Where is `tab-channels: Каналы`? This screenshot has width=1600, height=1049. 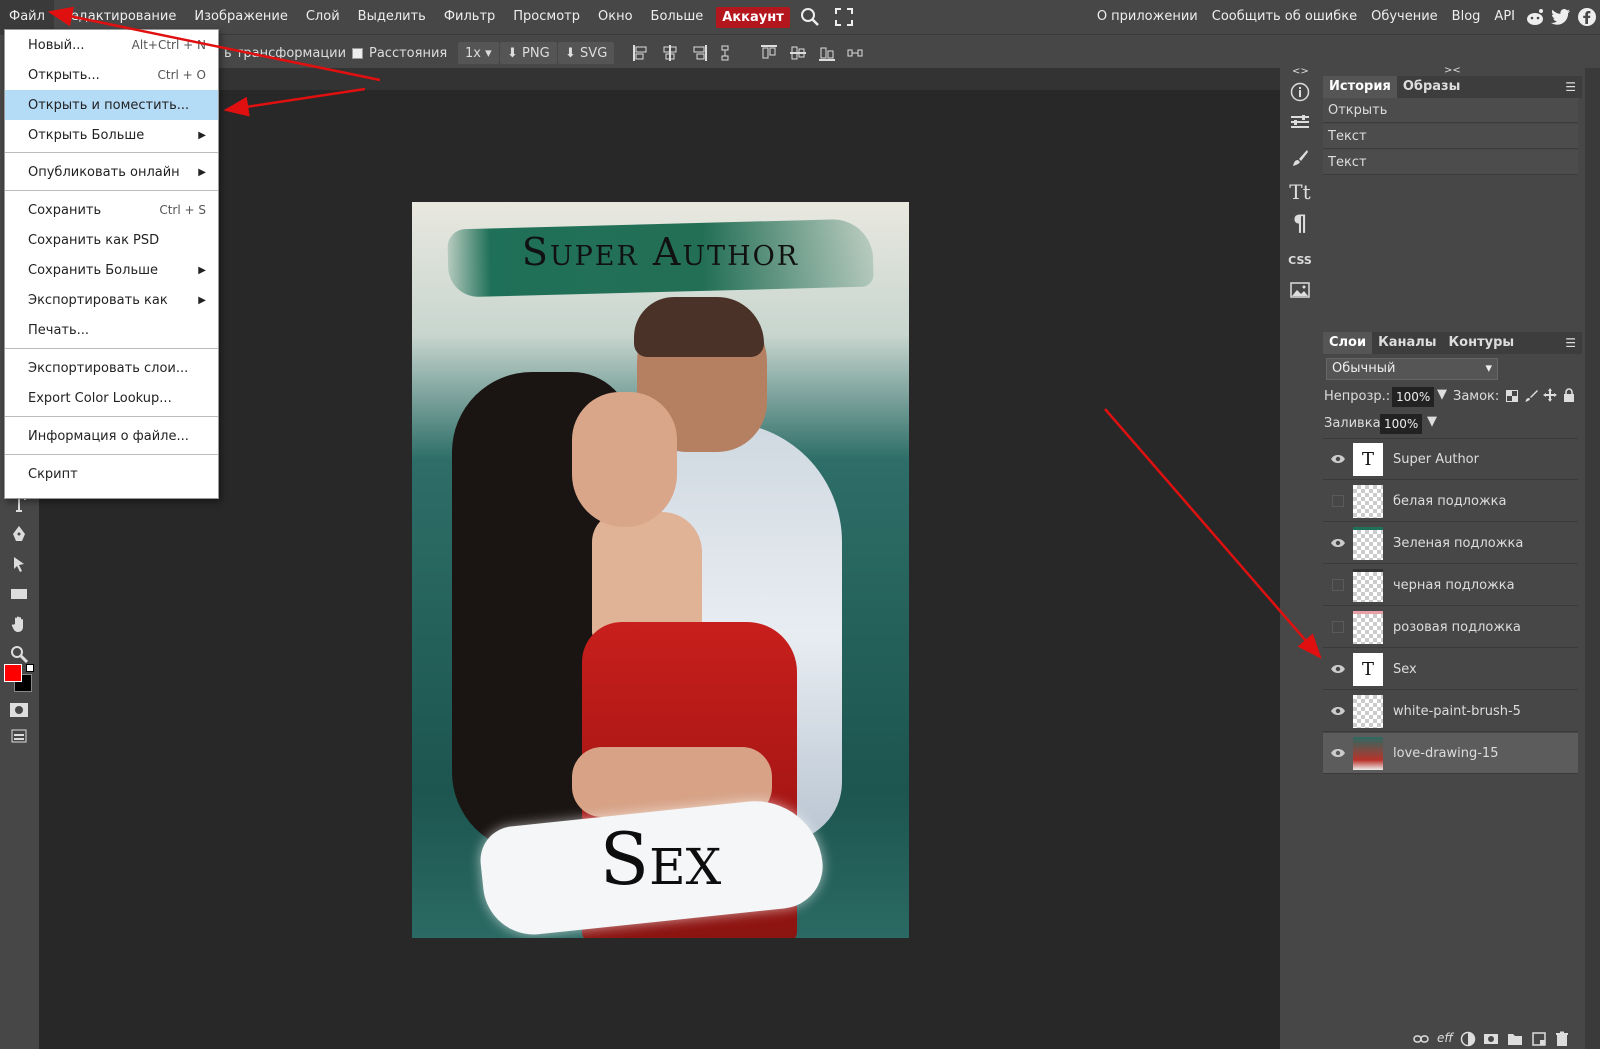
tab-channels: Каналы is located at coordinates (1407, 343).